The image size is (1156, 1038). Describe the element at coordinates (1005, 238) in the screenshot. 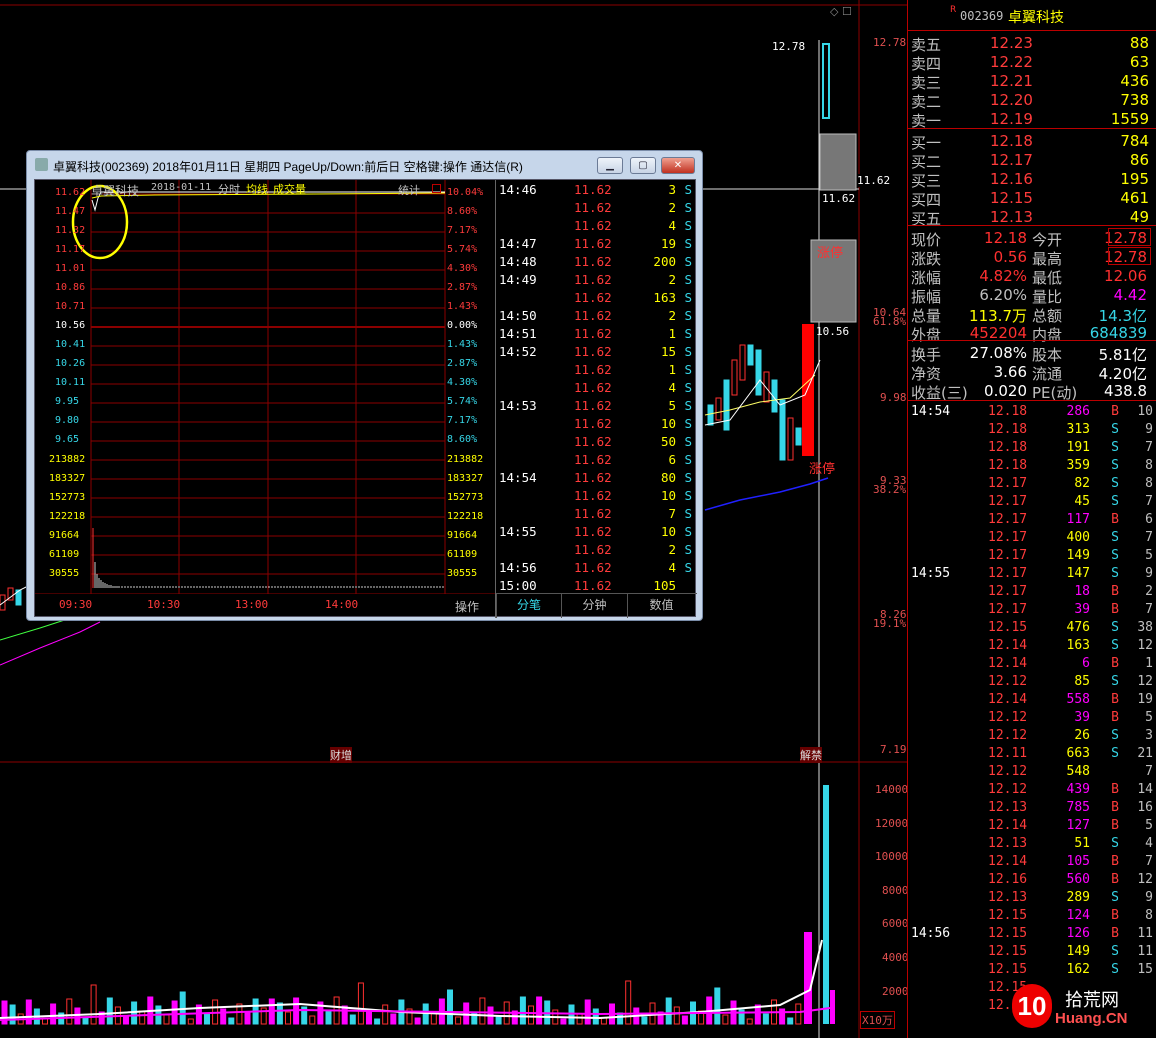

I see `stat-value: 12.18` at that location.